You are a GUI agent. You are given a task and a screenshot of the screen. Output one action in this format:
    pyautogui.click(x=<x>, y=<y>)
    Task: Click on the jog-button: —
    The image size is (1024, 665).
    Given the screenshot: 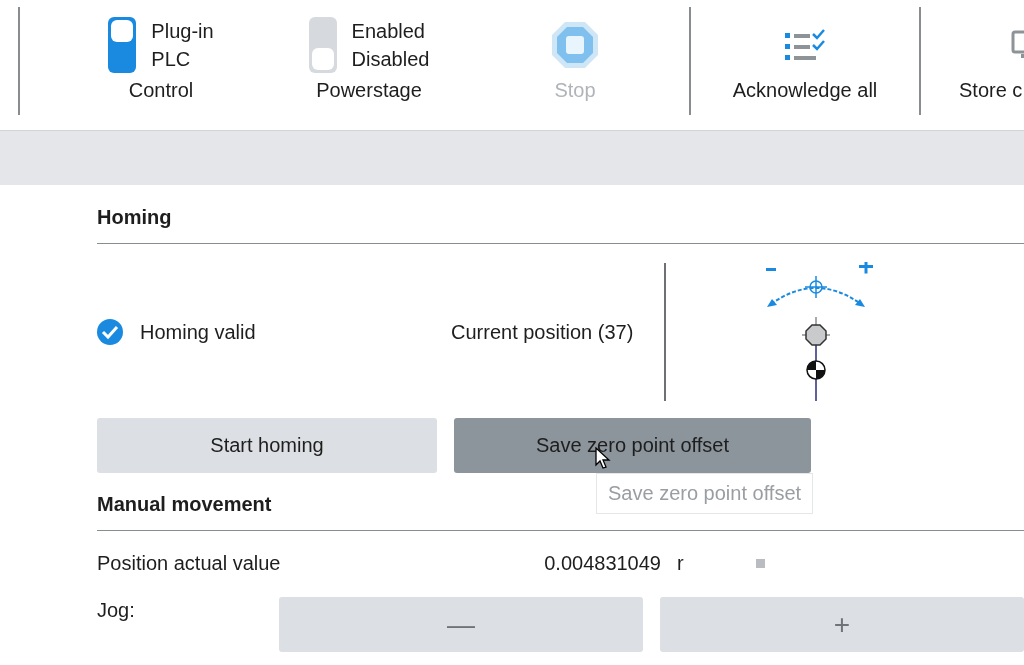 What is the action you would take?
    pyautogui.click(x=461, y=624)
    